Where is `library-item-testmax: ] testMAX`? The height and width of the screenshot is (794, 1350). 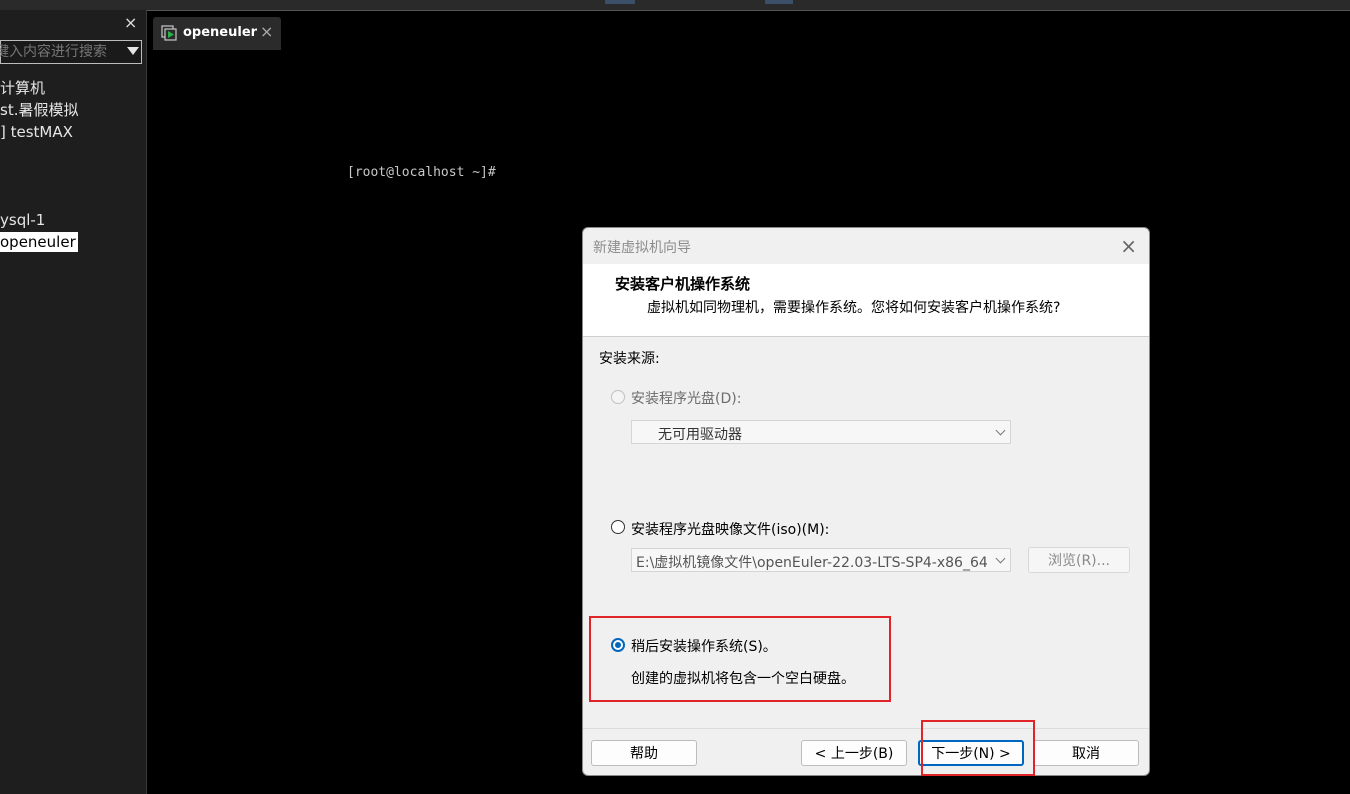
library-item-testmax: ] testMAX is located at coordinates (36, 132).